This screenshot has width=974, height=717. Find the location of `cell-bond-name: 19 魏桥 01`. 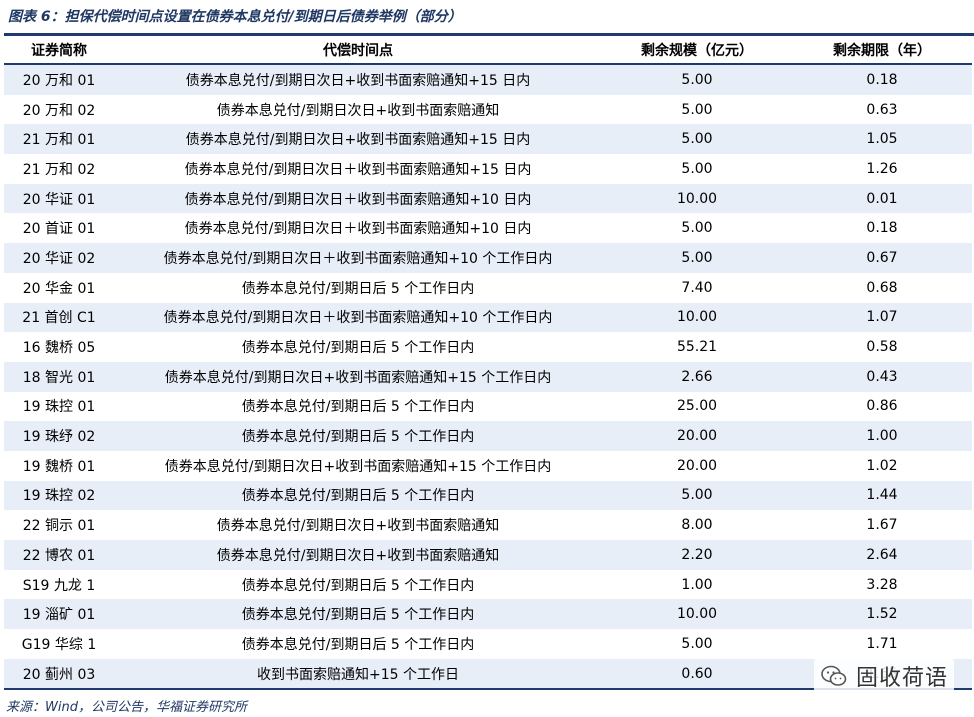

cell-bond-name: 19 魏桥 01 is located at coordinates (59, 466).